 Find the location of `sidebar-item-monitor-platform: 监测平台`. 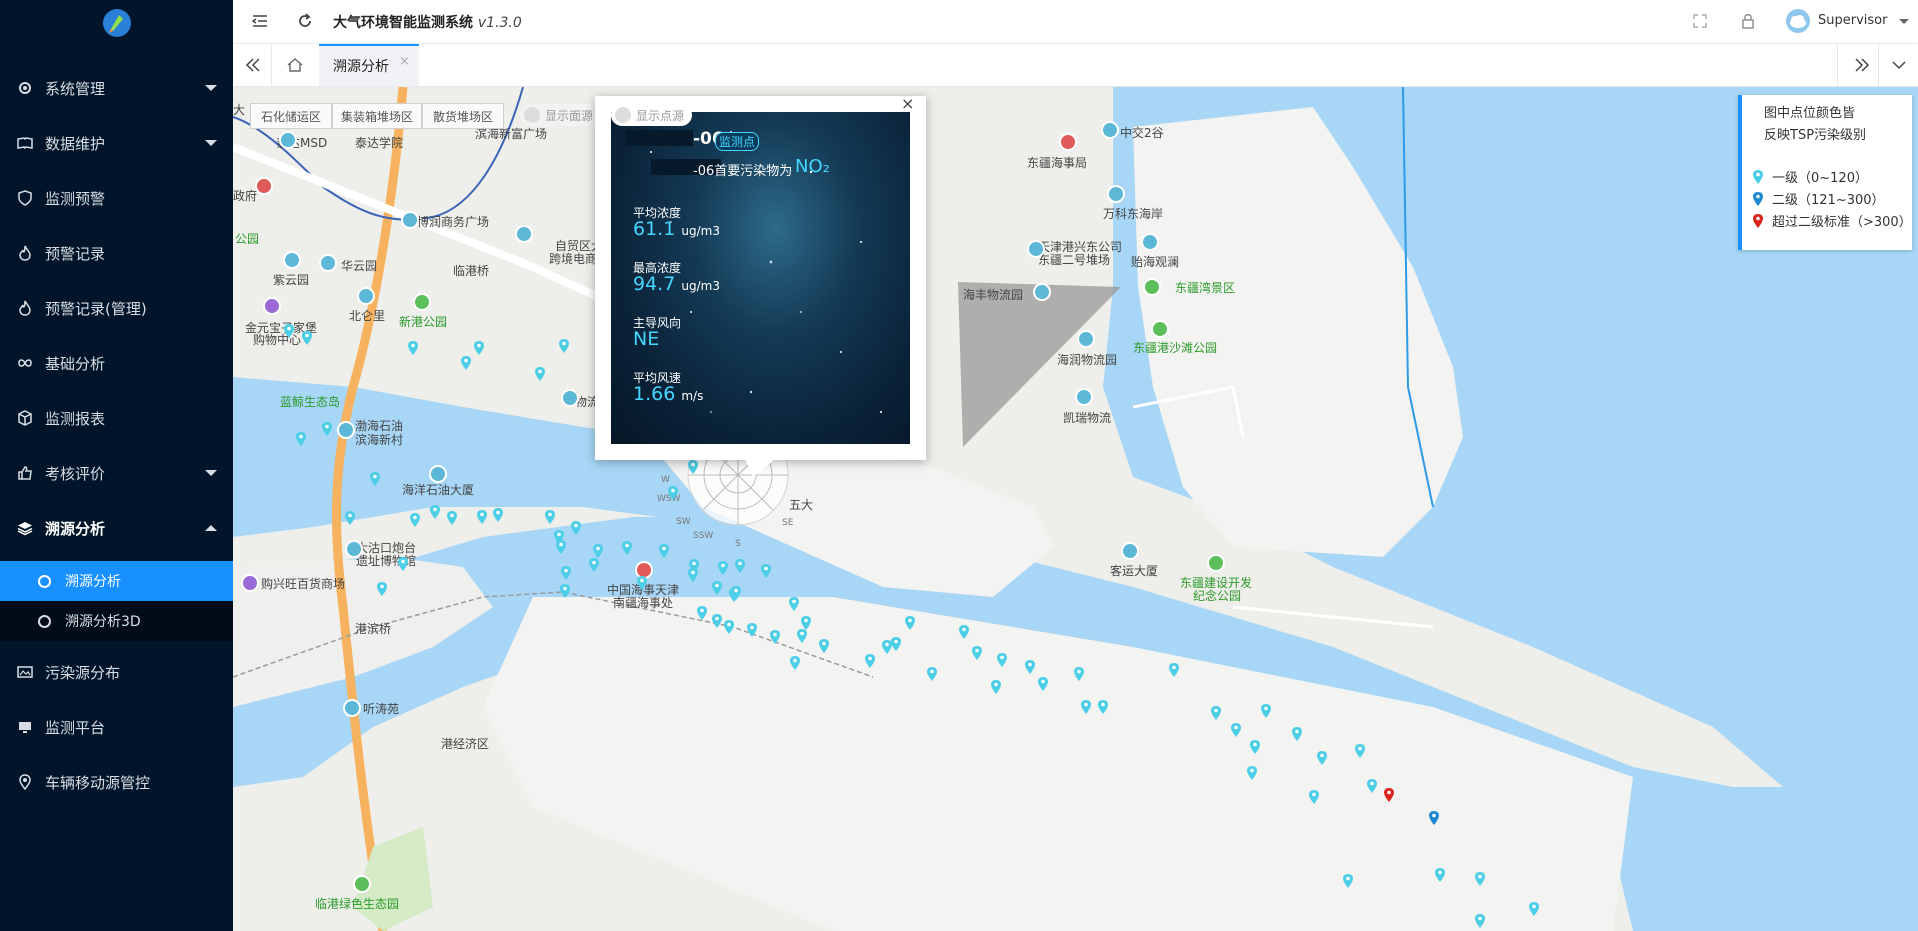

sidebar-item-monitor-platform: 监测平台 is located at coordinates (116, 727).